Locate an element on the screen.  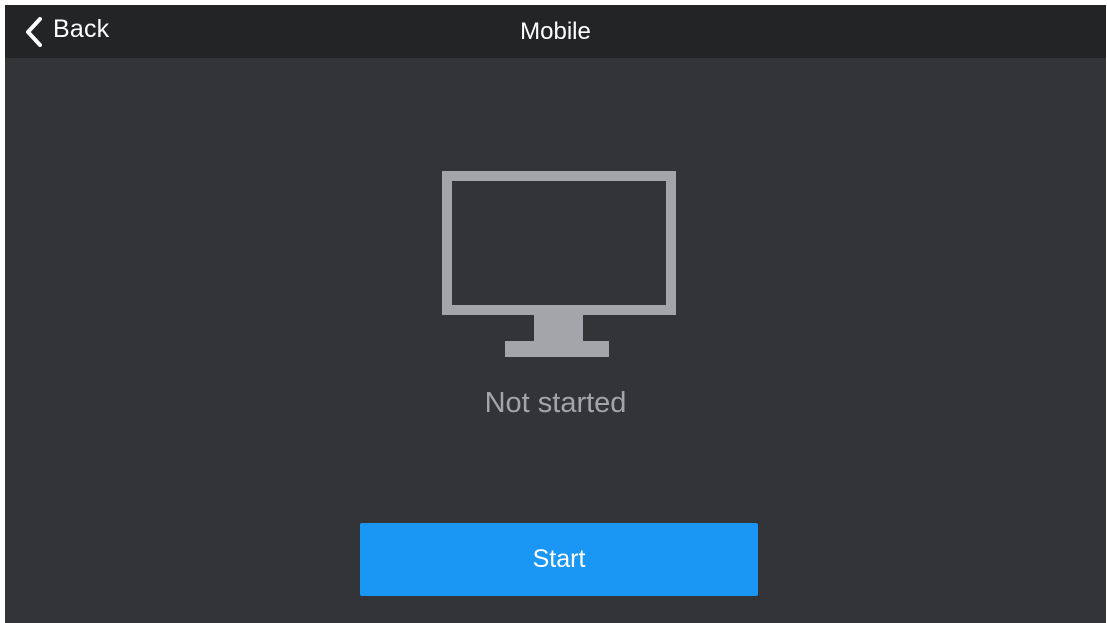
top-bar: Back Mobile is located at coordinates (555, 31).